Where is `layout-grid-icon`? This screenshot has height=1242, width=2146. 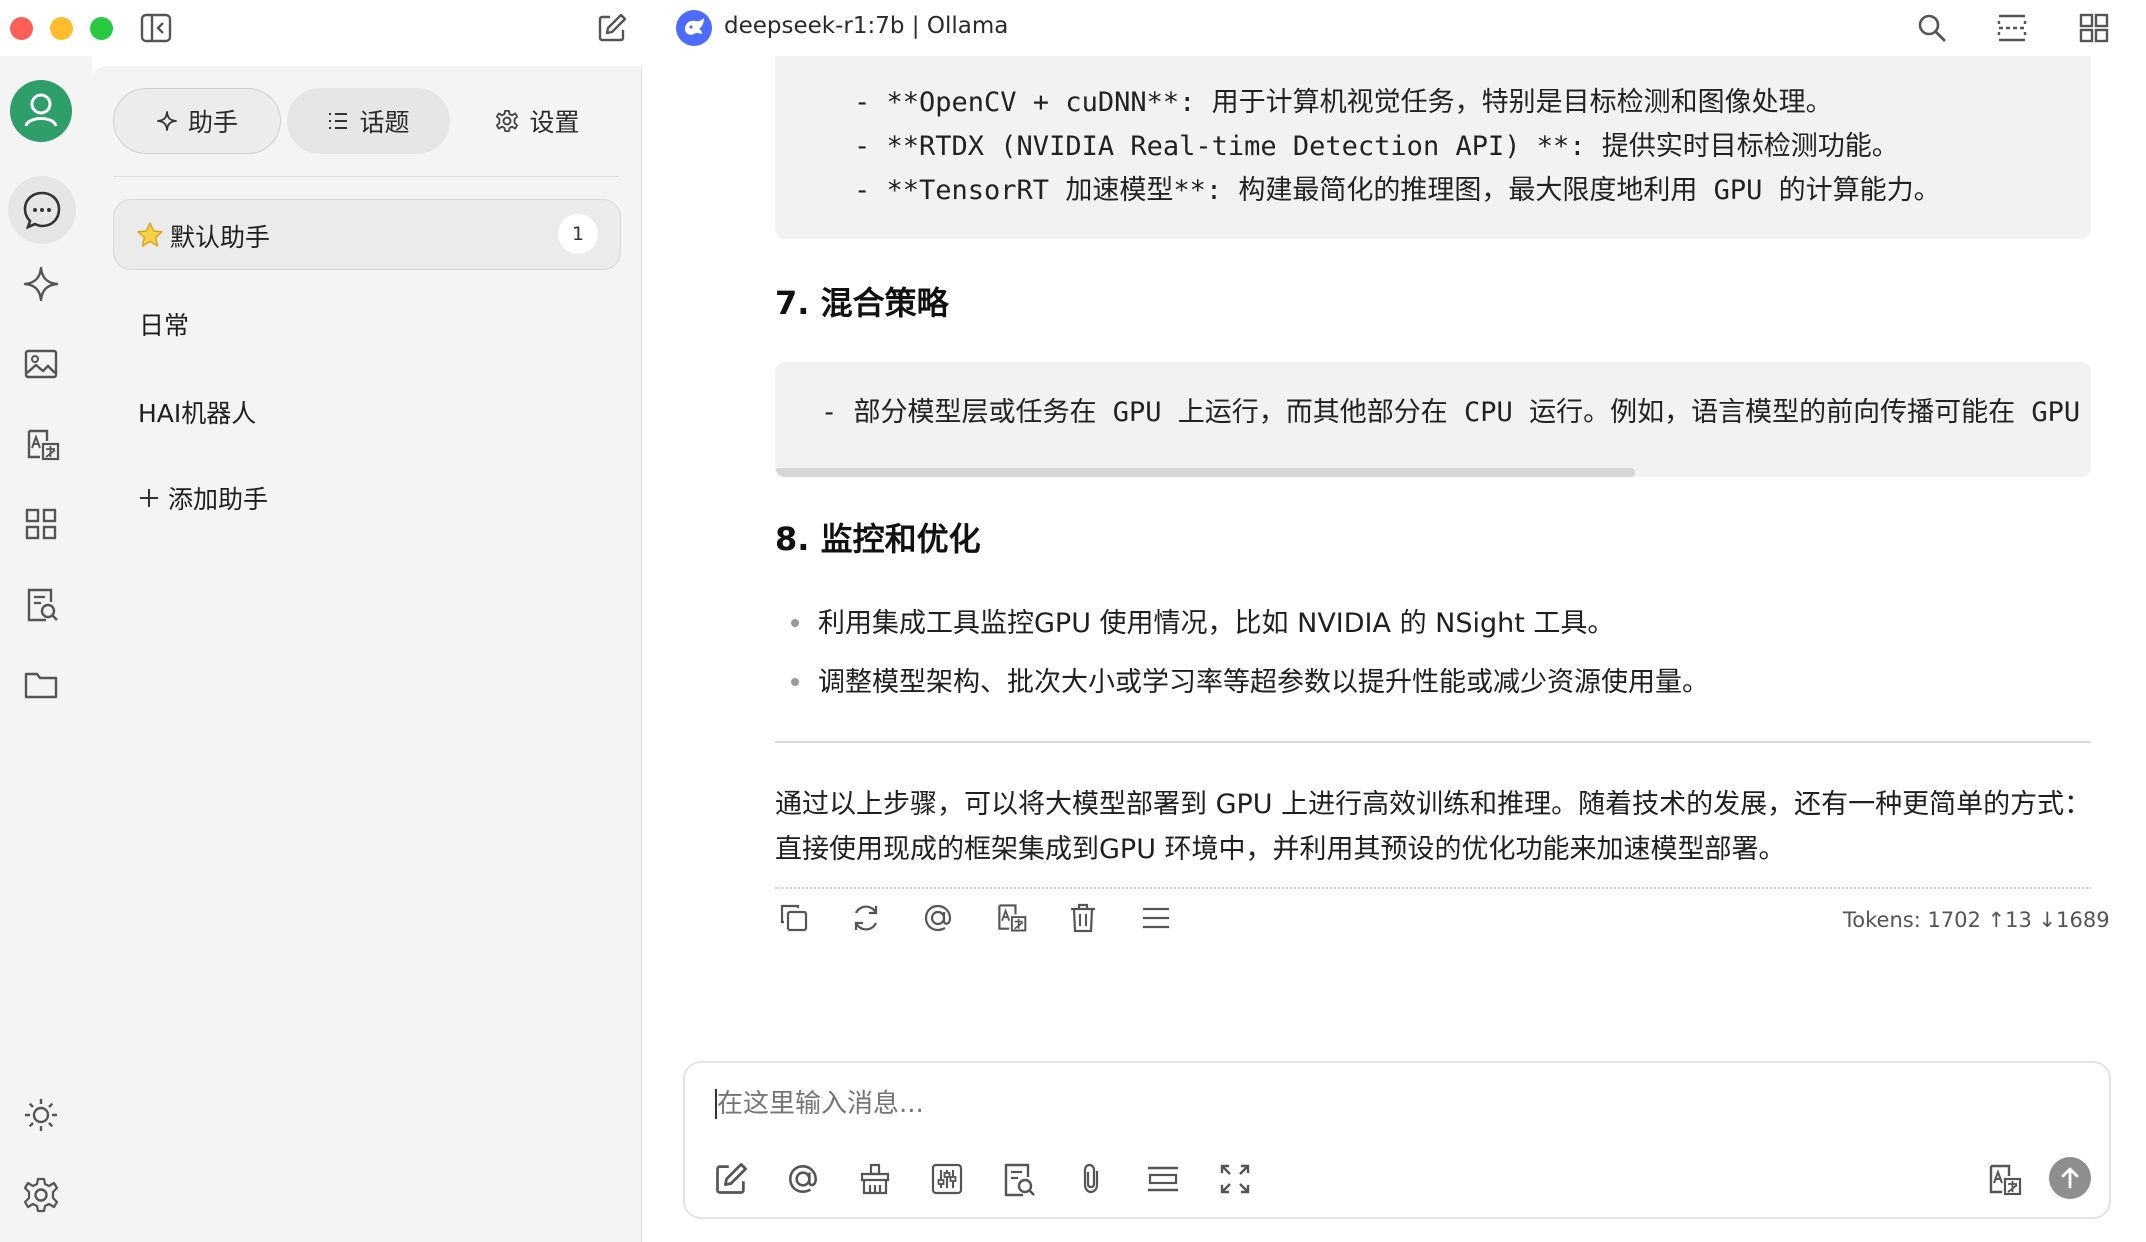
layout-grid-icon is located at coordinates (2094, 28).